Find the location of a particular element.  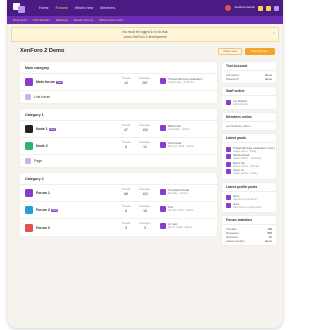

forum-row: Link forum is located at coordinates (118, 97).